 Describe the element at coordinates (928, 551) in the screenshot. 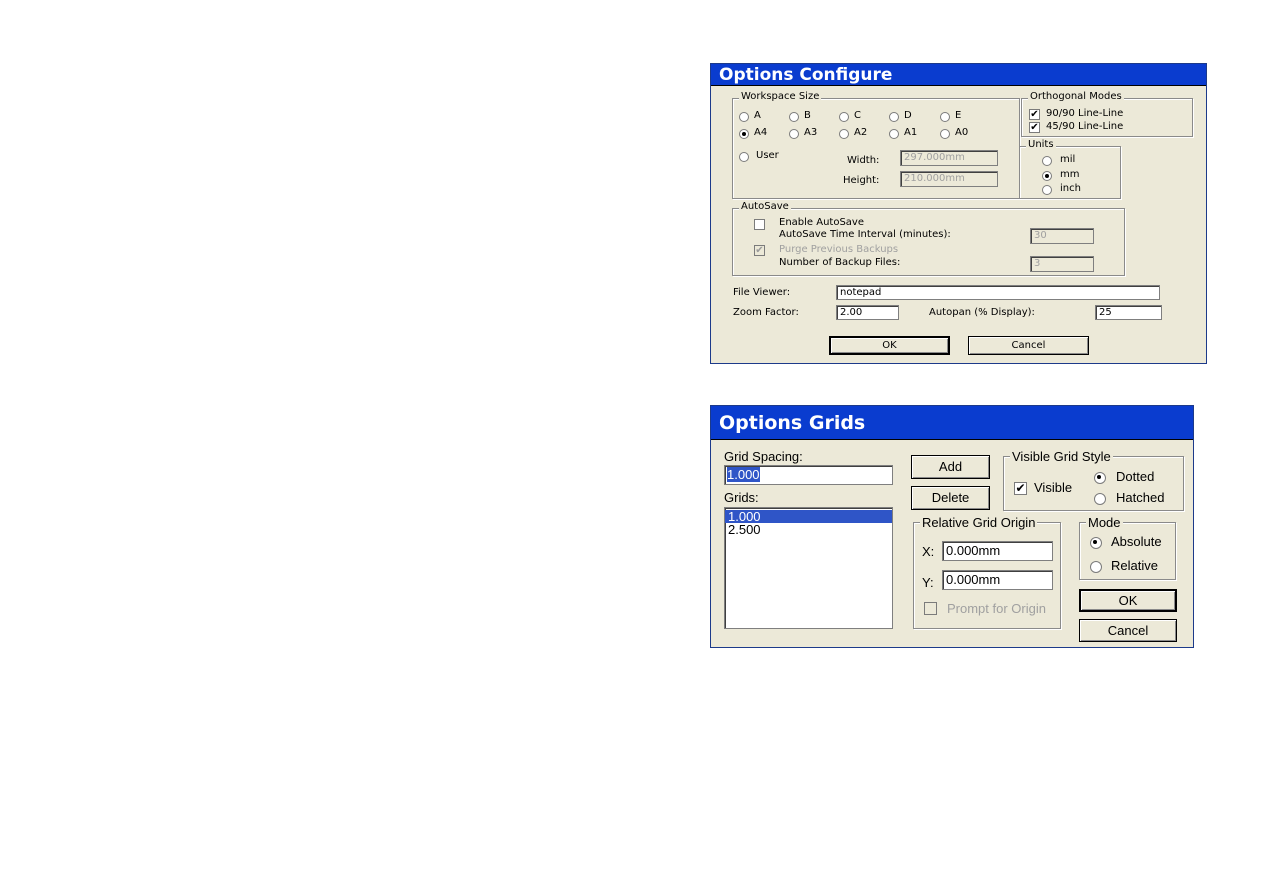

I see `origin-x-label: X:` at that location.